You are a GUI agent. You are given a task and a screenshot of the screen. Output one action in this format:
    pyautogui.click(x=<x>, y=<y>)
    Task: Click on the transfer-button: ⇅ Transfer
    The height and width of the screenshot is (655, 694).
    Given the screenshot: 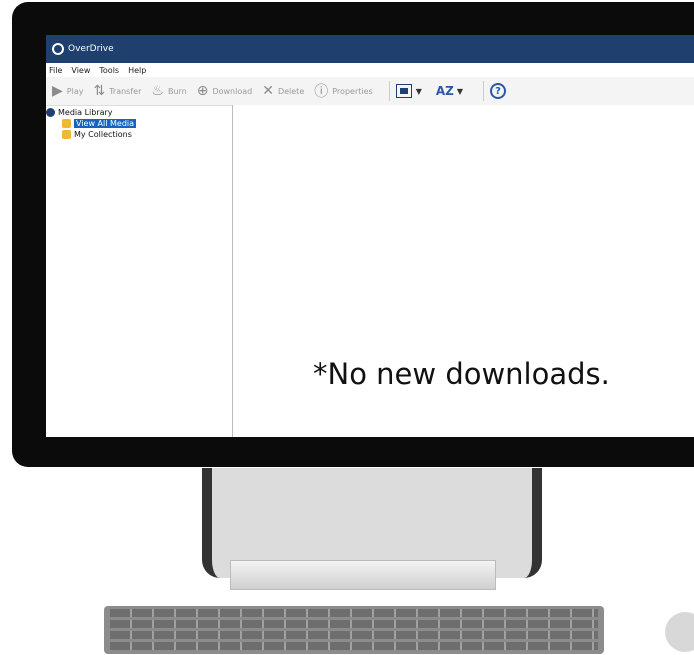 What is the action you would take?
    pyautogui.click(x=117, y=91)
    